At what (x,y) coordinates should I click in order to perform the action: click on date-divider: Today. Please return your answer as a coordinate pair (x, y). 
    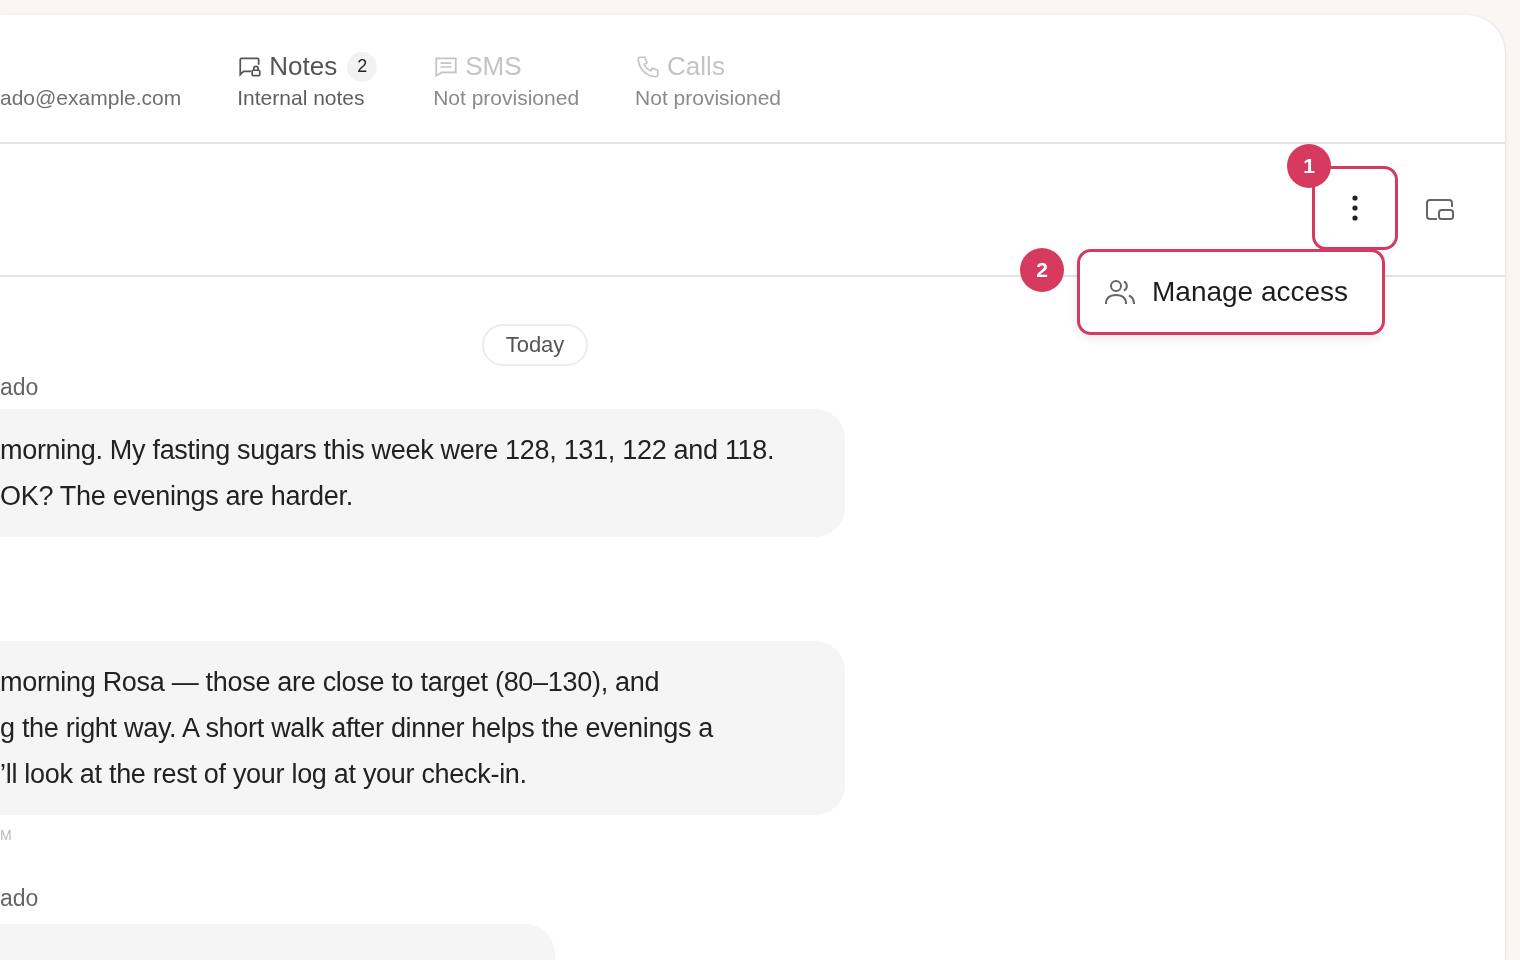
    Looking at the image, I should click on (535, 345).